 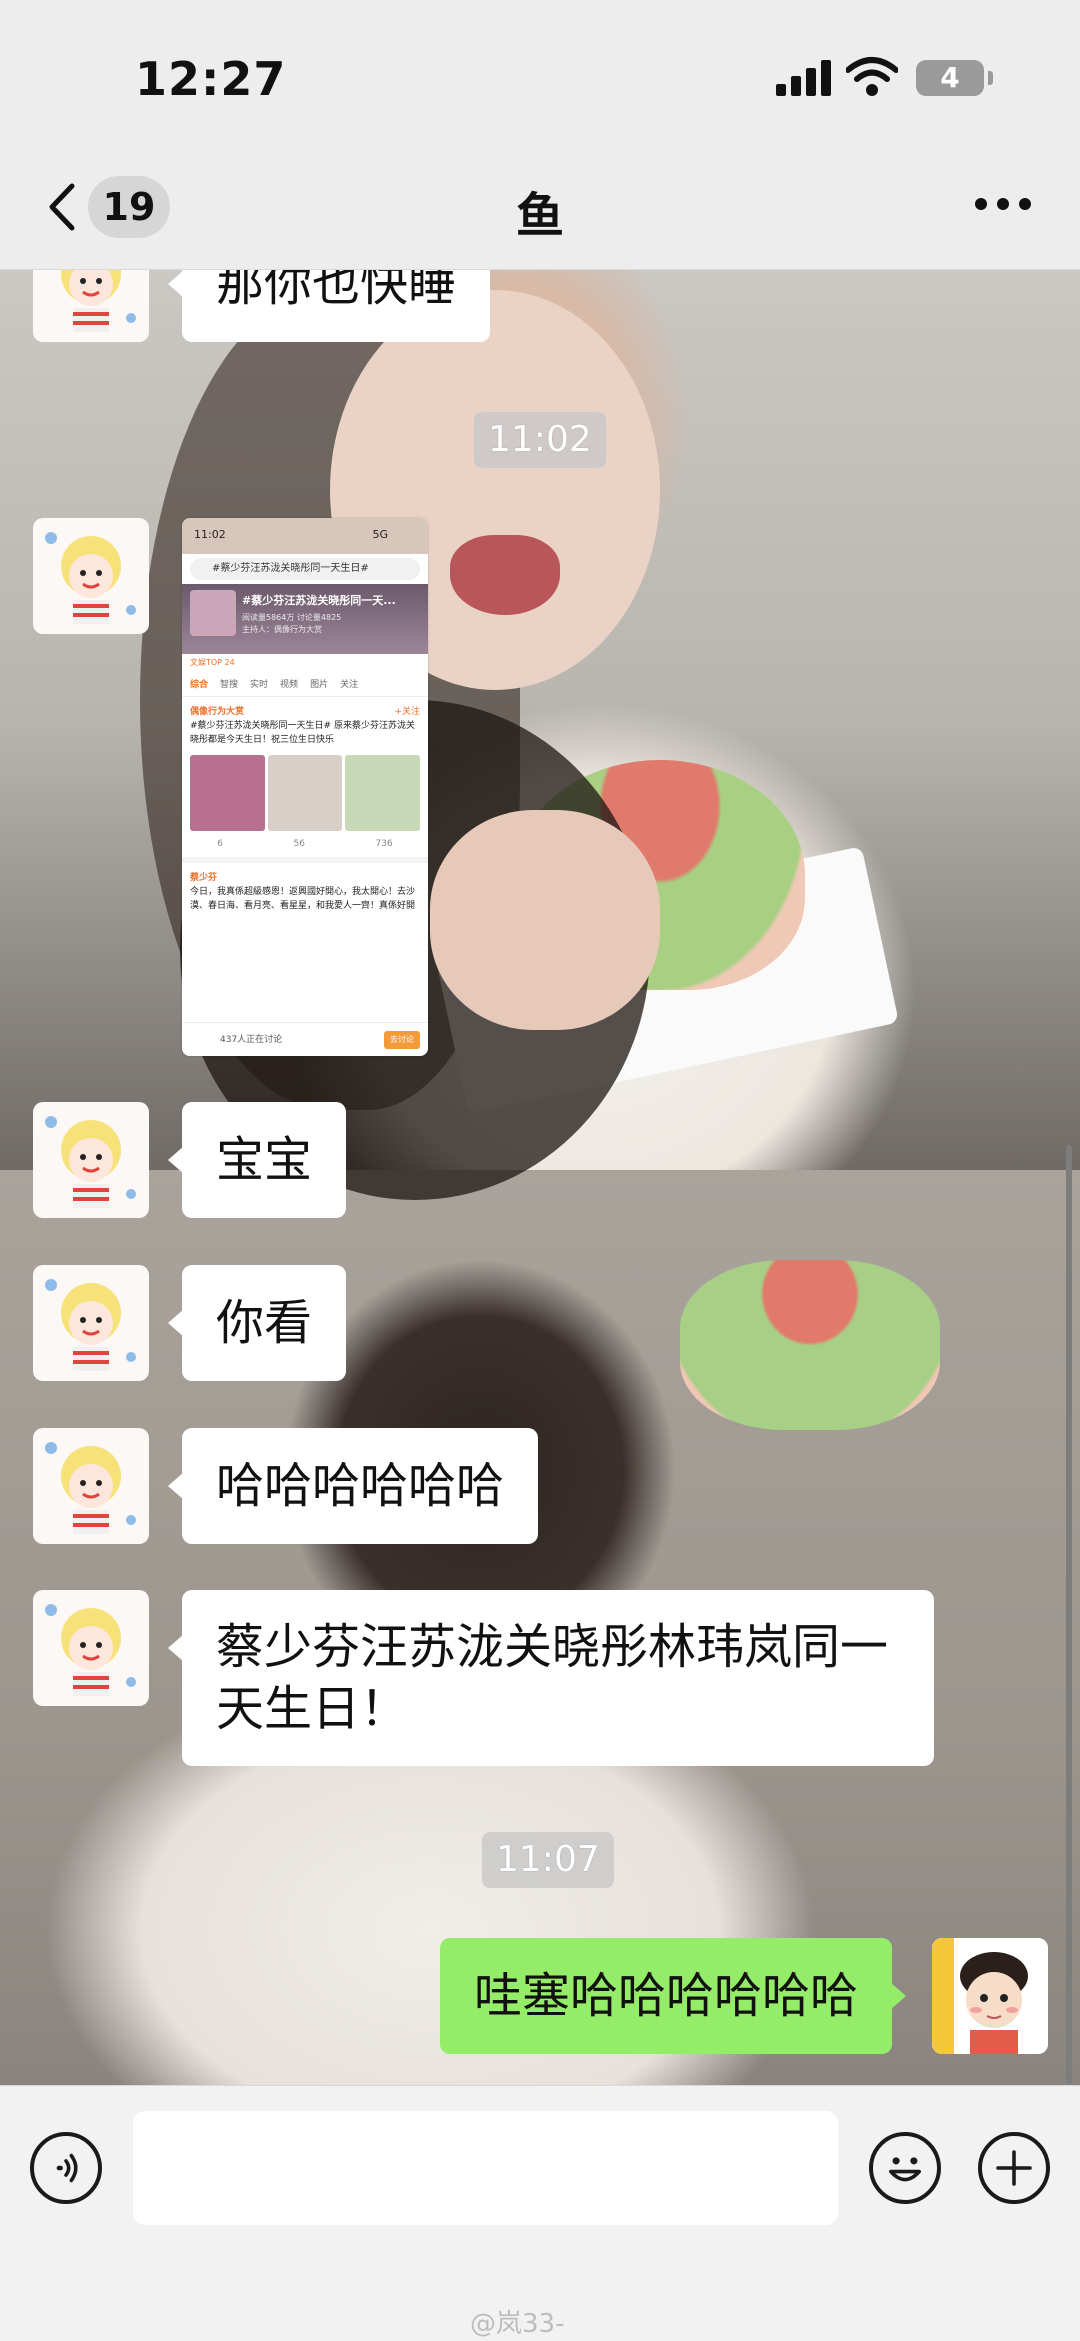 I want to click on chevron-left-icon, so click(x=62, y=207).